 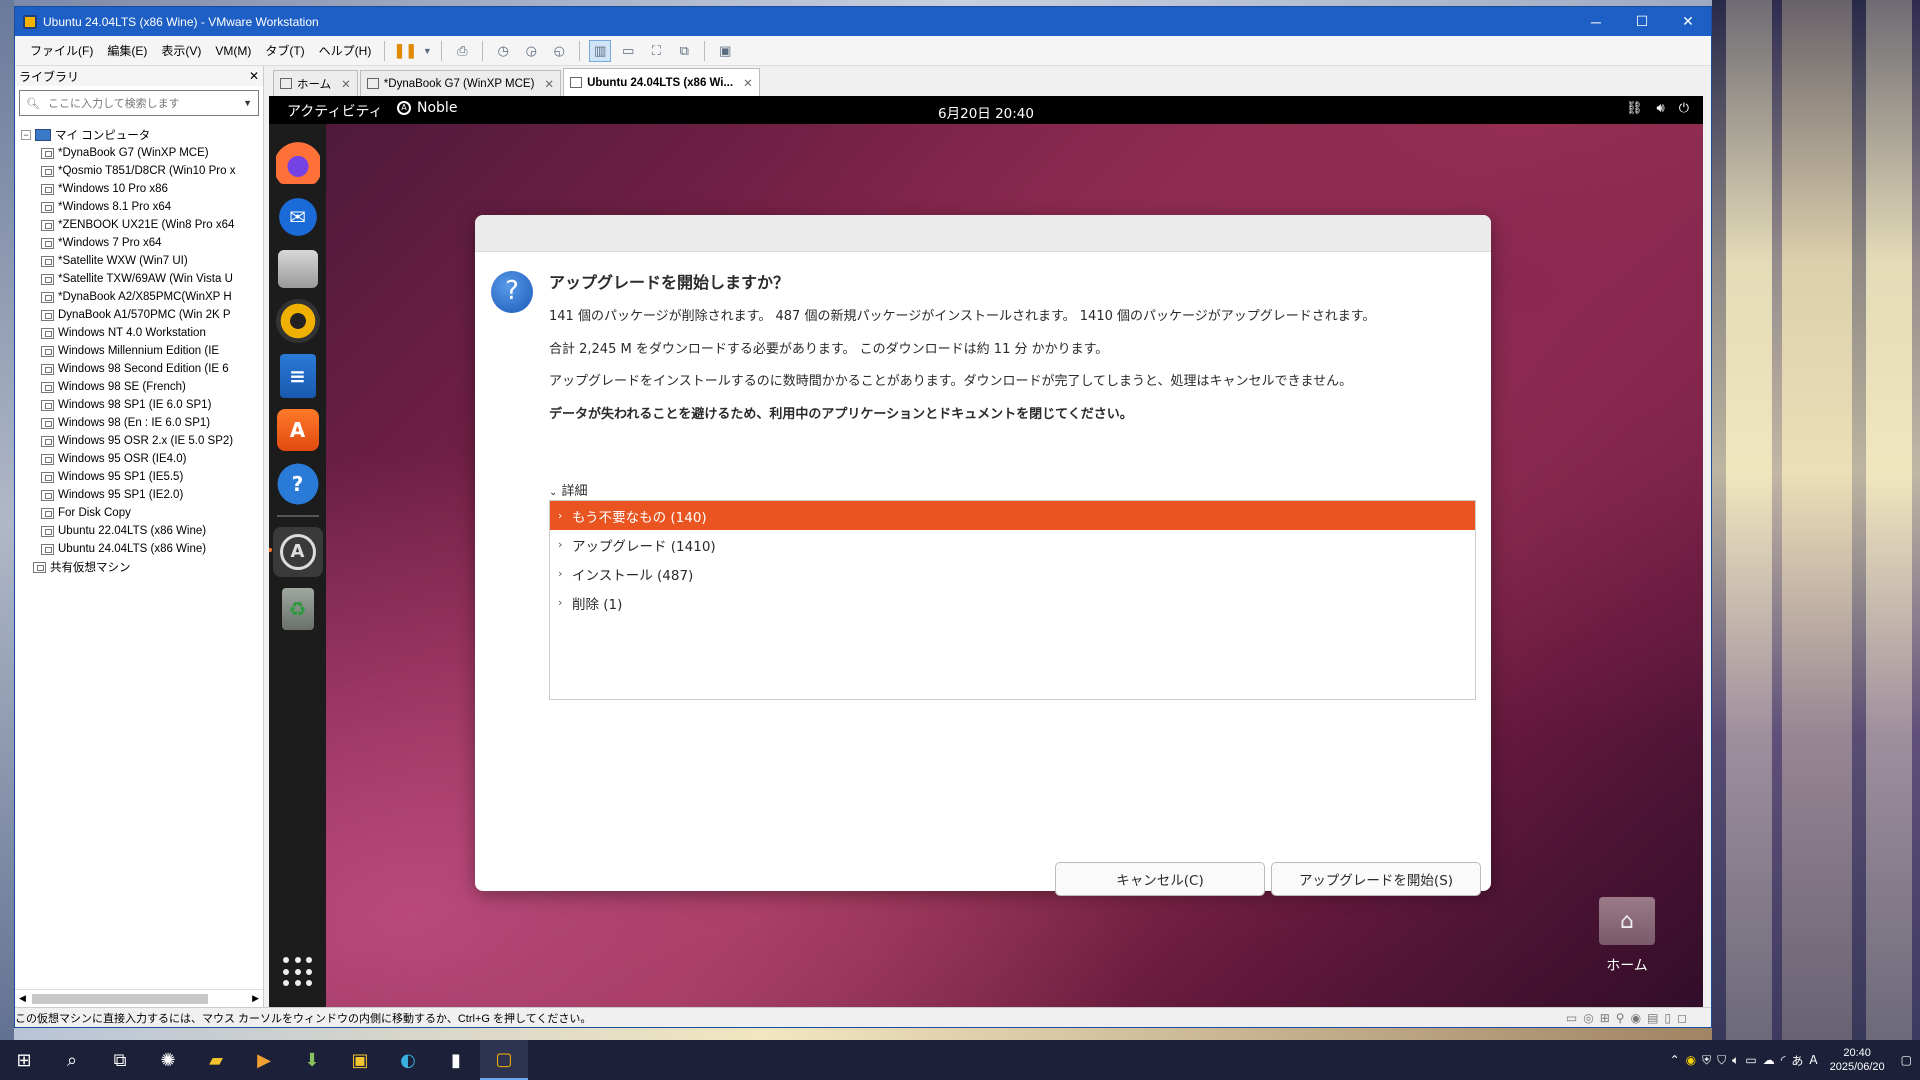 What do you see at coordinates (254, 76) in the screenshot?
I see `close-library-icon: ✕` at bounding box center [254, 76].